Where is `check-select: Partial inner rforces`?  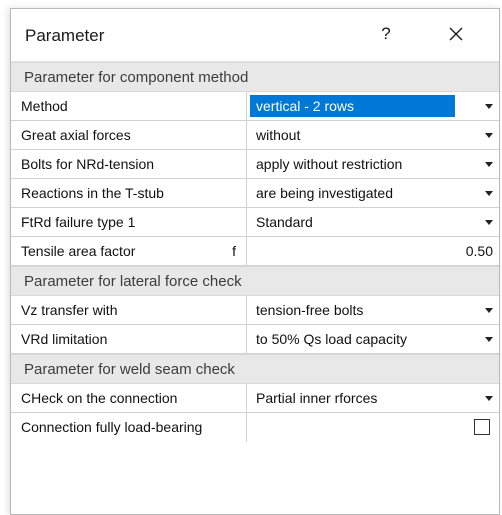
check-select: Partial inner rforces is located at coordinates (373, 398).